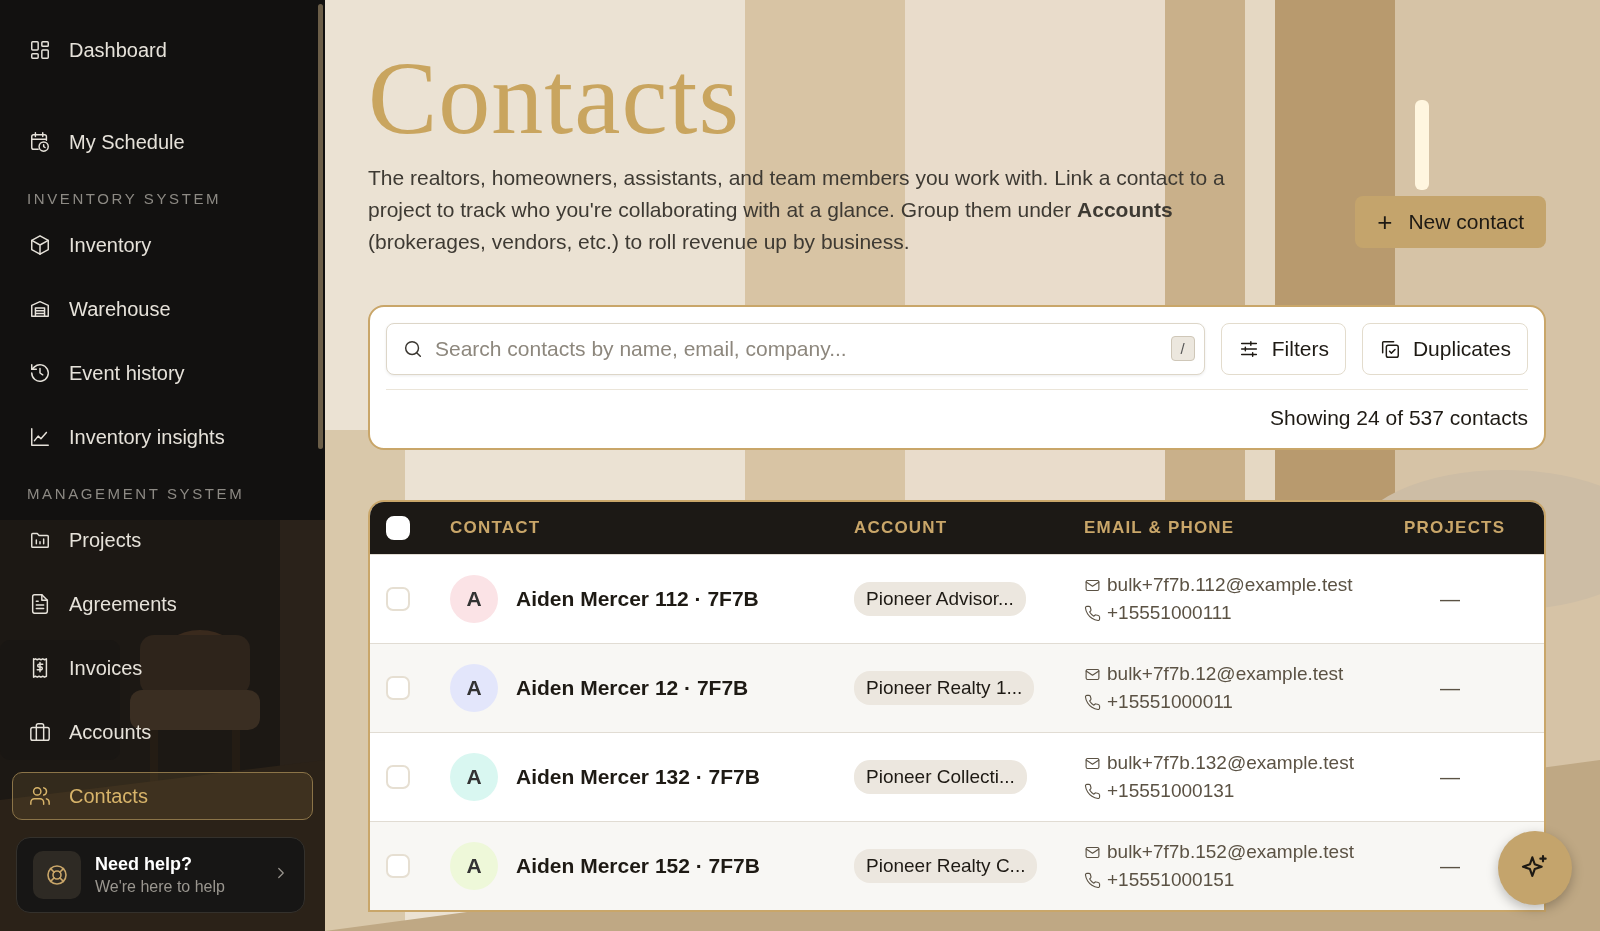 The image size is (1600, 931). Describe the element at coordinates (162, 604) in the screenshot. I see `sidebar-item: Agreements` at that location.